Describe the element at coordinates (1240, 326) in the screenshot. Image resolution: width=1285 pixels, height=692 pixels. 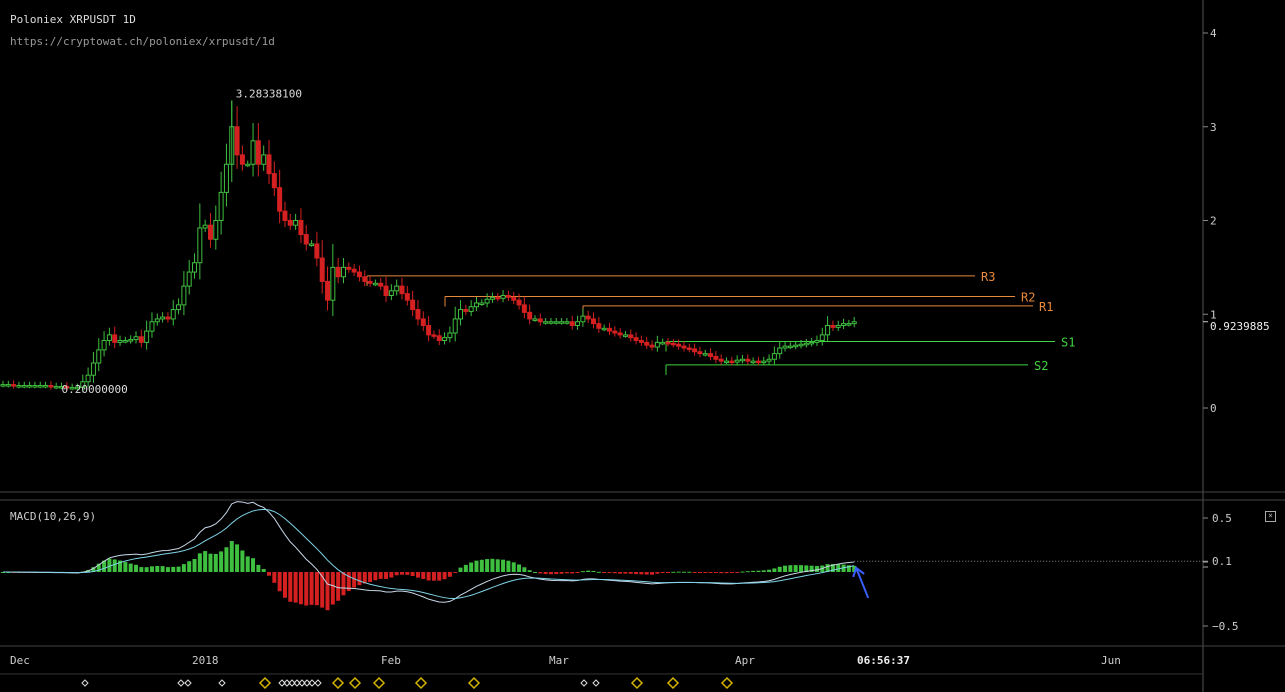
I see `last-price-label: 0.9239885` at that location.